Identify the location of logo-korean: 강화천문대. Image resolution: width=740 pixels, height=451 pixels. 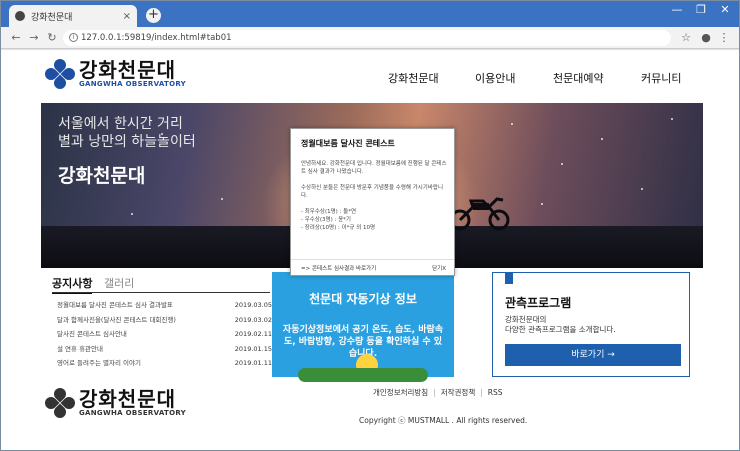
(127, 70).